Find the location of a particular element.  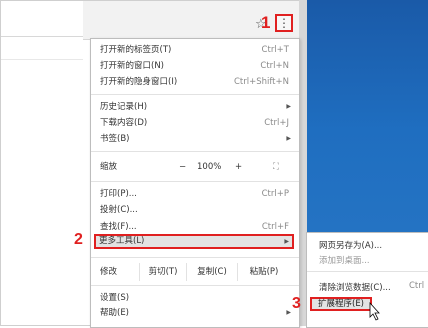

more-tools-submenu: 网页另存为(A)... 添加到桌面... 清除浏览数据(C)... Ctrl is located at coordinates (367, 280).